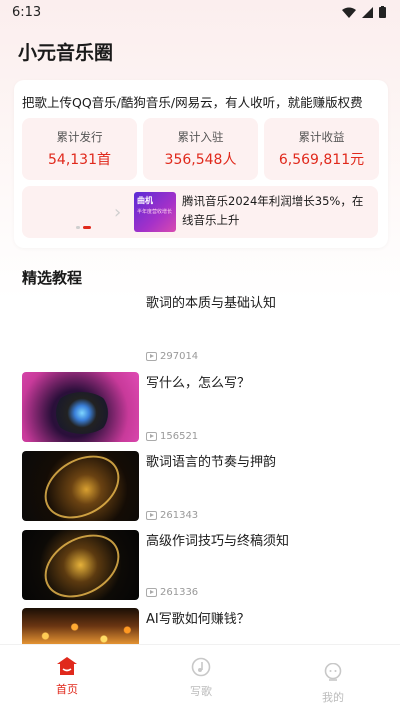  What do you see at coordinates (321, 149) in the screenshot?
I see `stat-earnings: 累计收益 6,569,811元` at bounding box center [321, 149].